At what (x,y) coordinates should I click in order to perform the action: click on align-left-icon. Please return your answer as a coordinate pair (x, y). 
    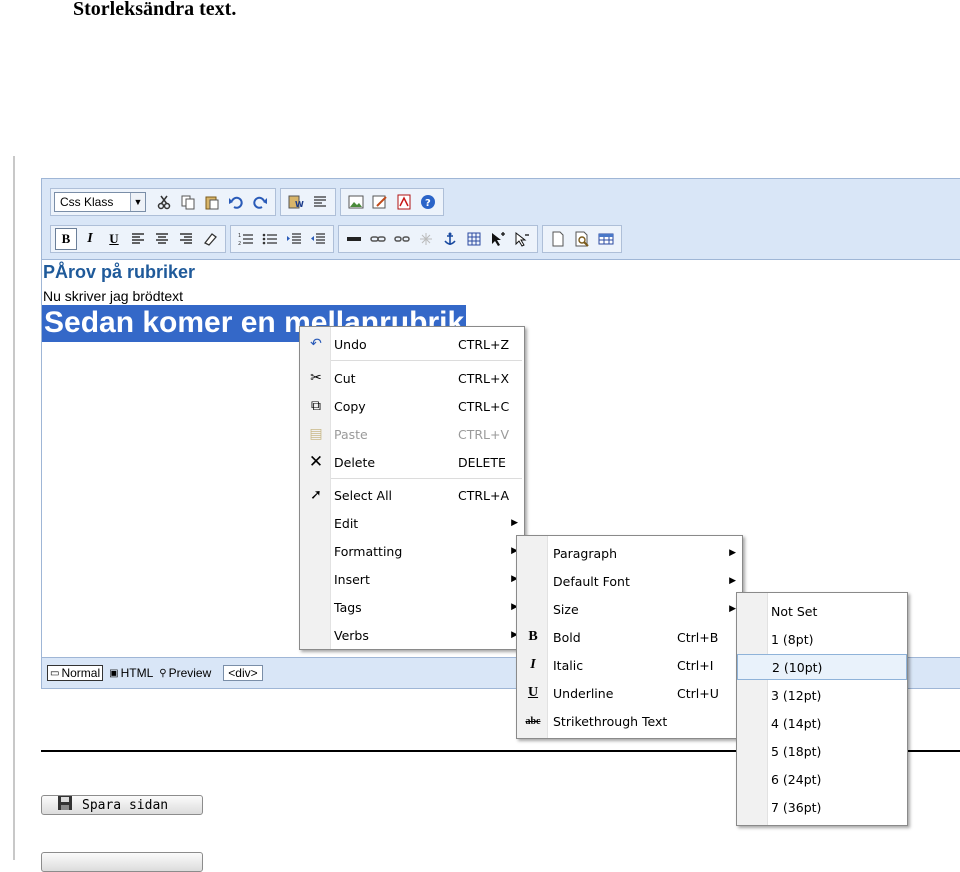
    Looking at the image, I should click on (138, 239).